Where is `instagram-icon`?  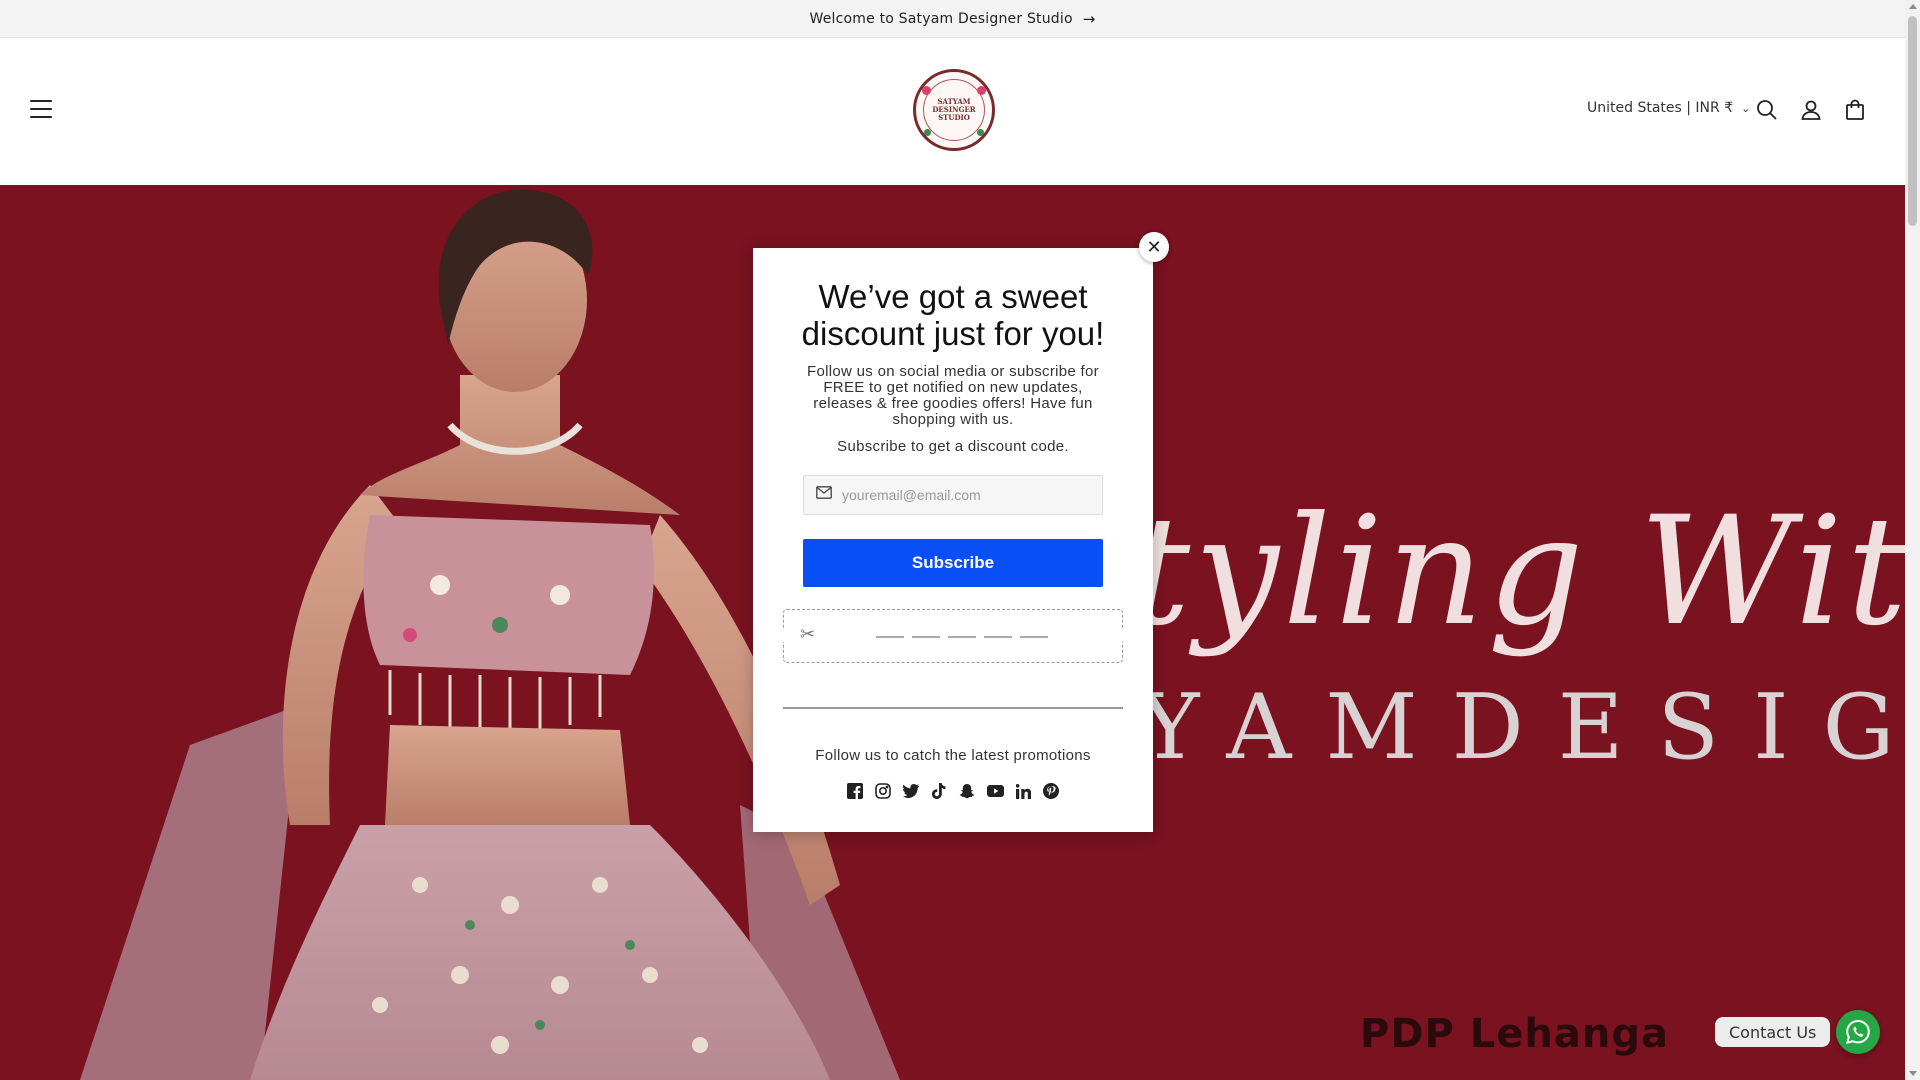
instagram-icon is located at coordinates (883, 791).